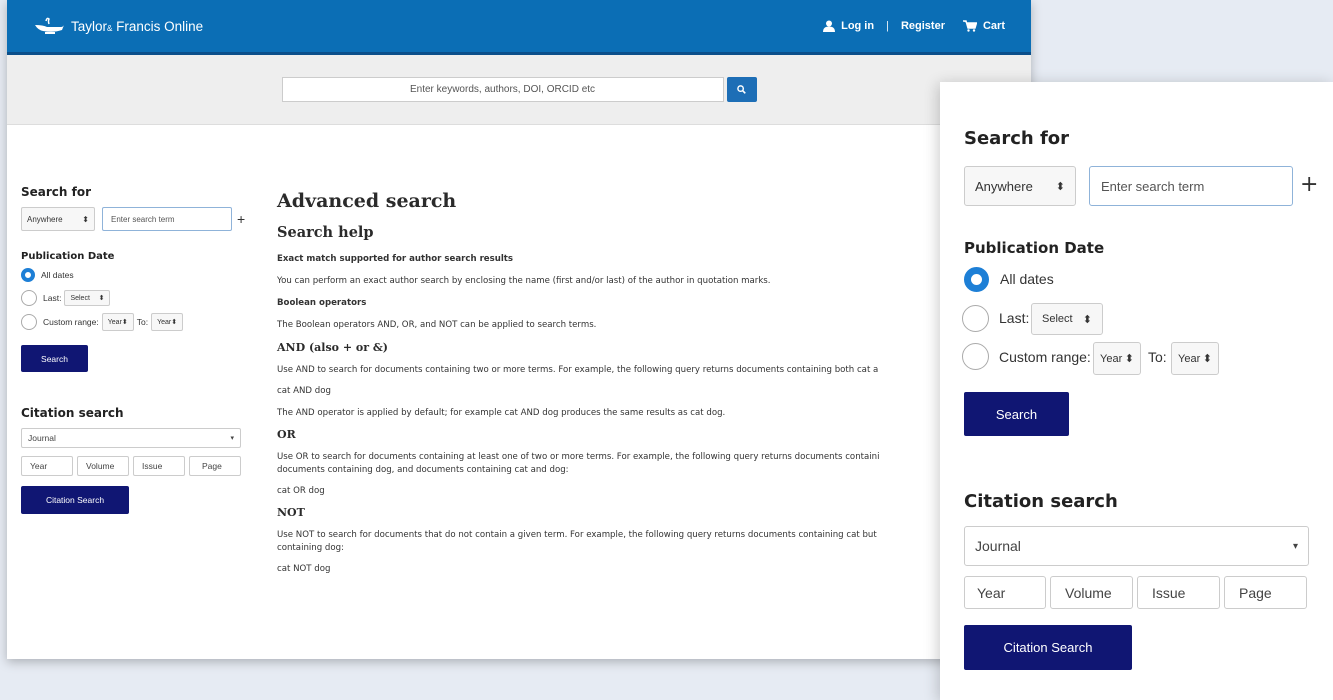 This screenshot has width=1333, height=700. I want to click on keyword-search-input: Enter keywords, authors, DOI, ORCID etc, so click(502, 89).